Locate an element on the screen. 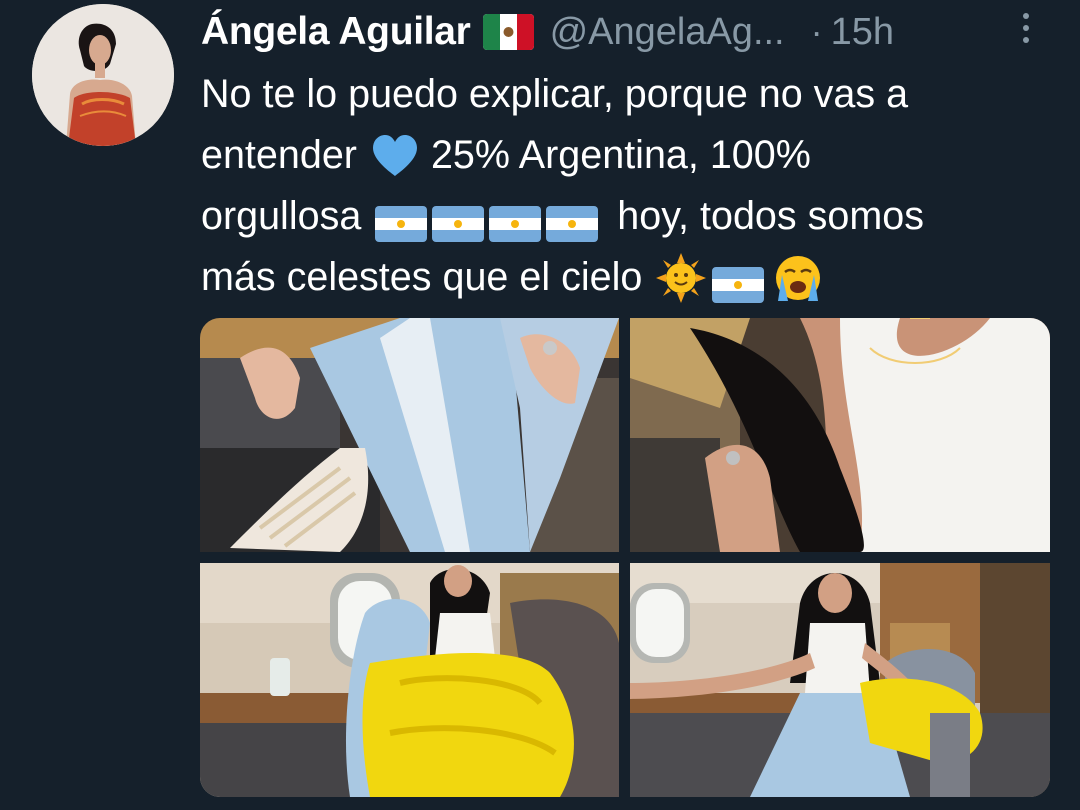 This screenshot has height=810, width=1080. tweet-text-line-2: entender 25% Argentina, 100% is located at coordinates (626, 155).